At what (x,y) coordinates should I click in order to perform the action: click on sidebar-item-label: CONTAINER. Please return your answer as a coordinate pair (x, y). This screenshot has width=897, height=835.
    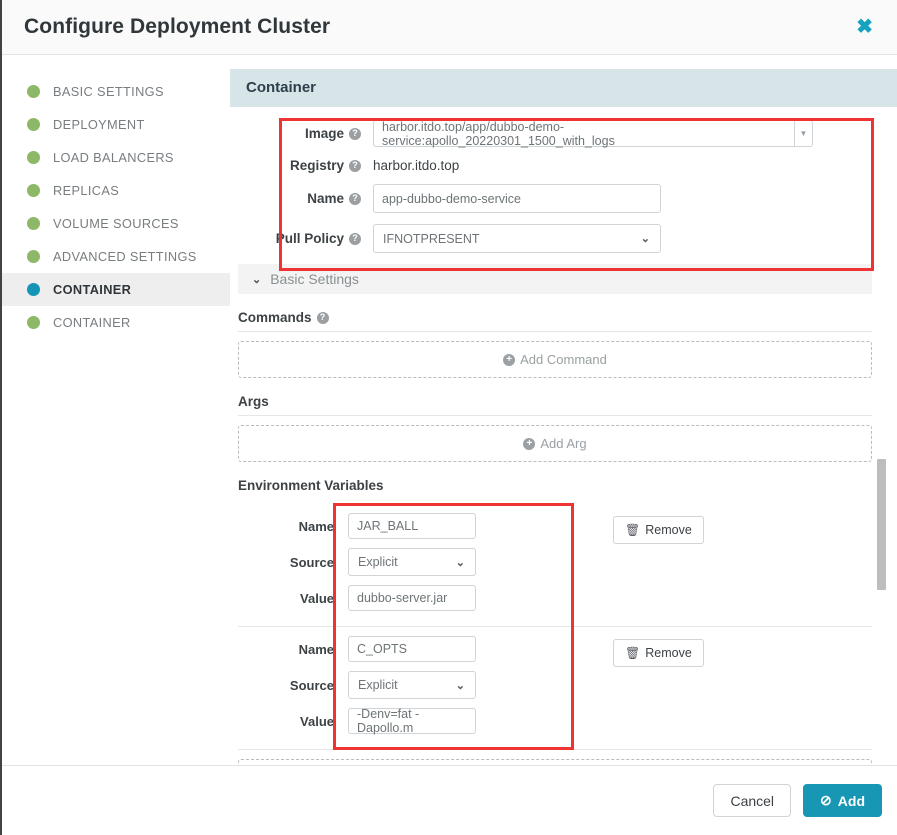
    Looking at the image, I should click on (92, 289).